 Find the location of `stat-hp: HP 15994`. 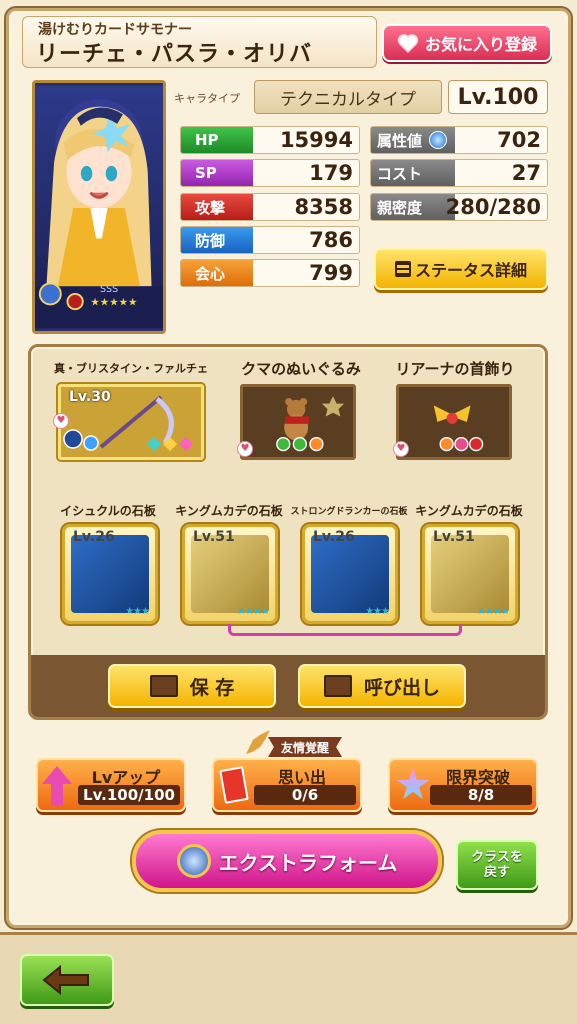

stat-hp: HP 15994 is located at coordinates (270, 140).